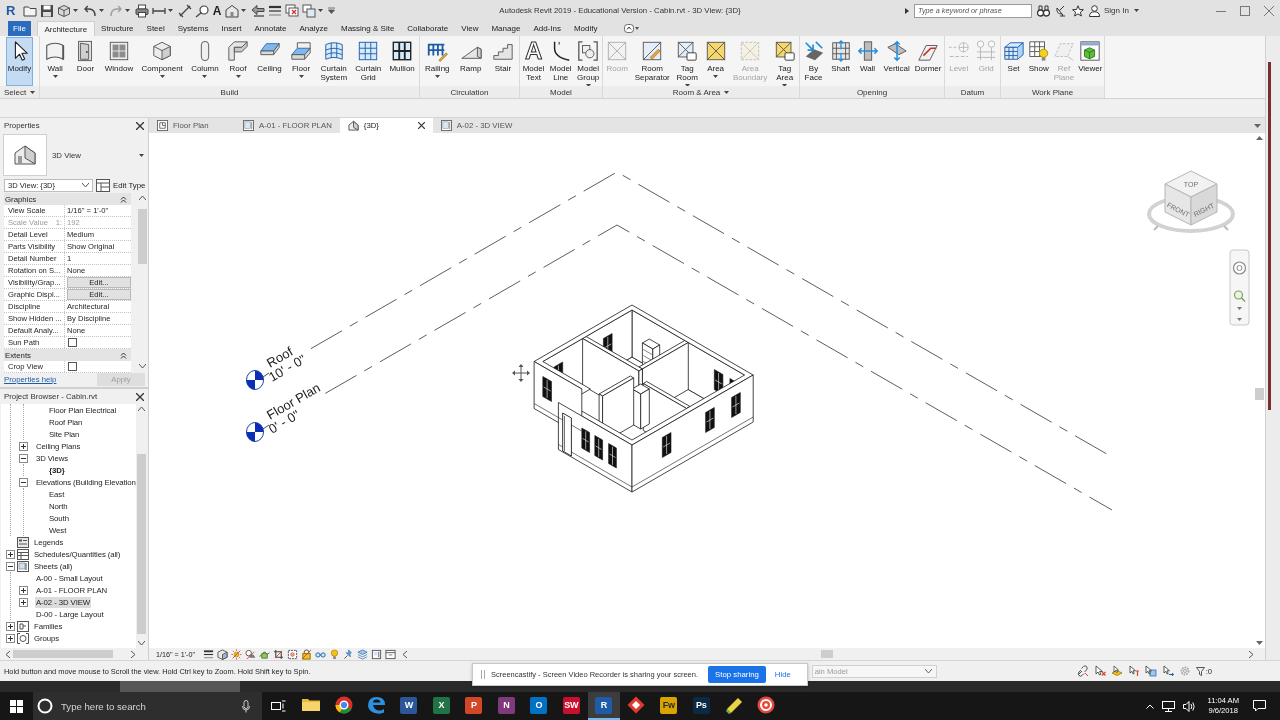  What do you see at coordinates (687, 61) in the screenshot?
I see `tool-button: Tag Room` at bounding box center [687, 61].